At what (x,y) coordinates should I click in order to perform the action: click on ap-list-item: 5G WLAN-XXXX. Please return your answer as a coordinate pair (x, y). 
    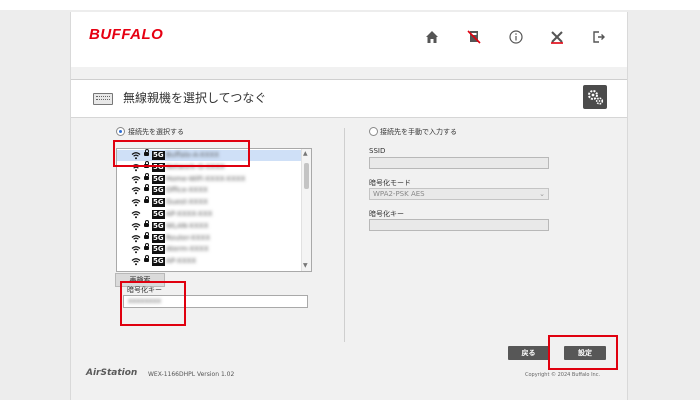
    Looking at the image, I should click on (209, 225).